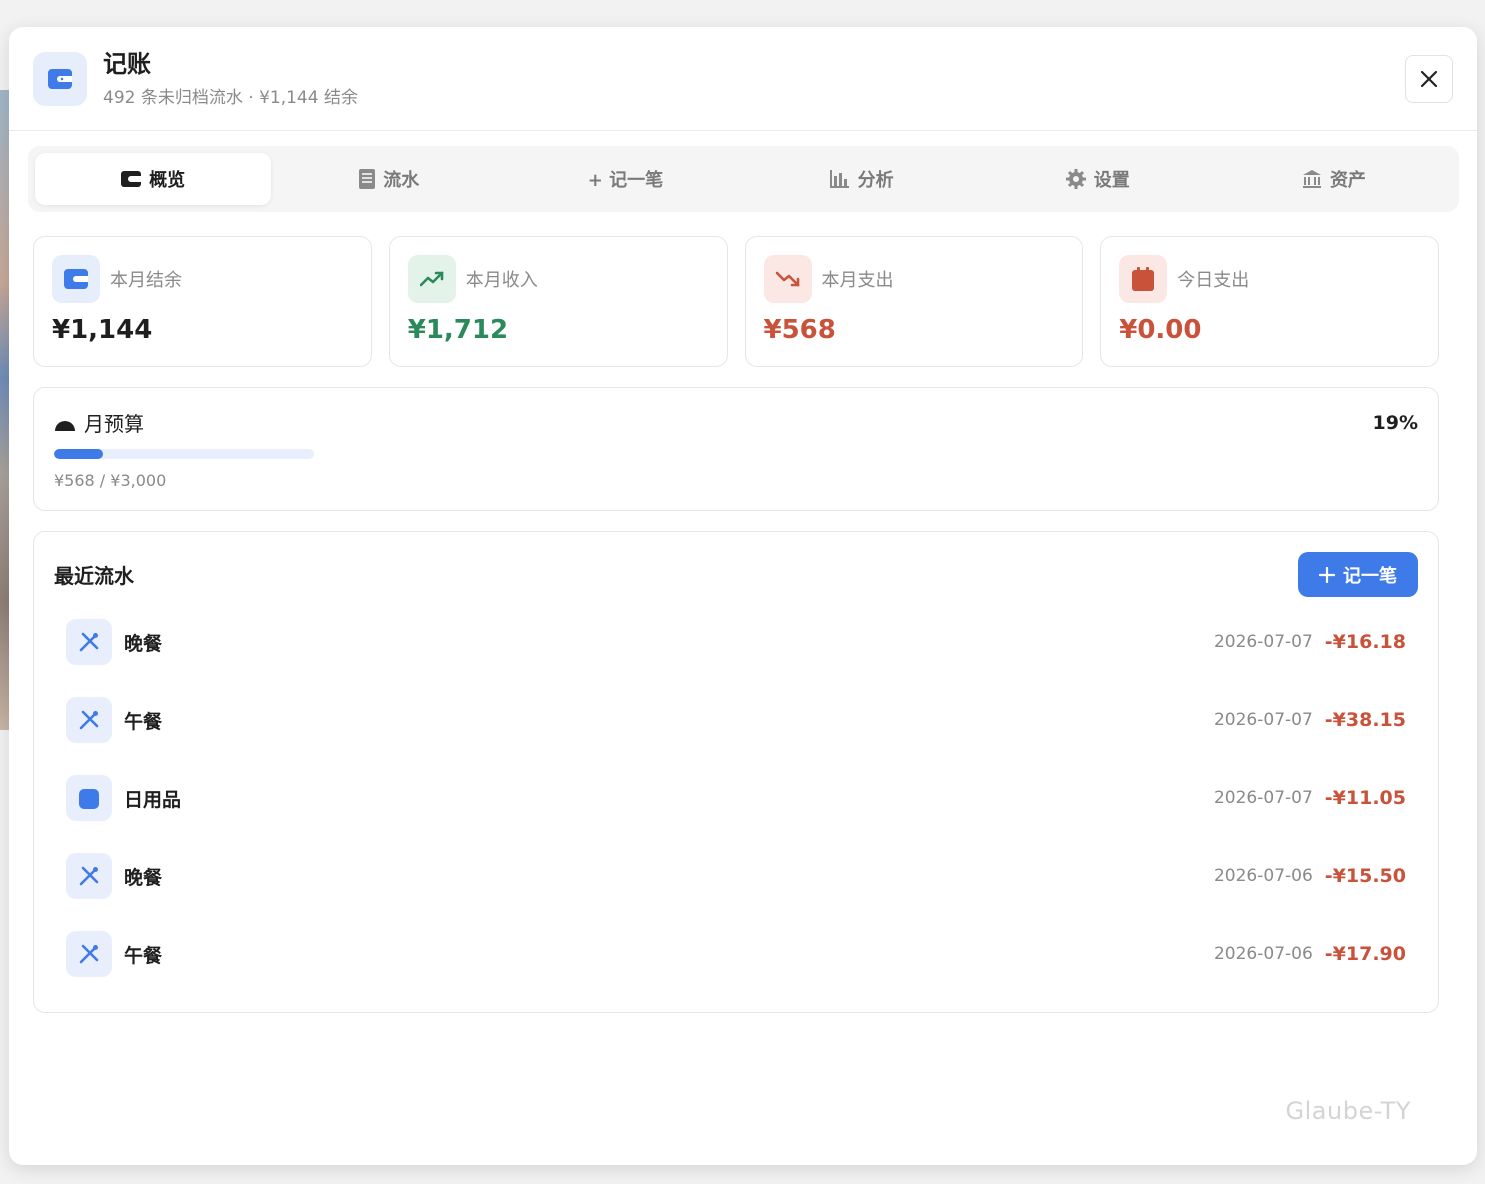 The width and height of the screenshot is (1485, 1184). I want to click on transaction-row: 晚餐 2026-07-06 -¥15.50, so click(736, 876).